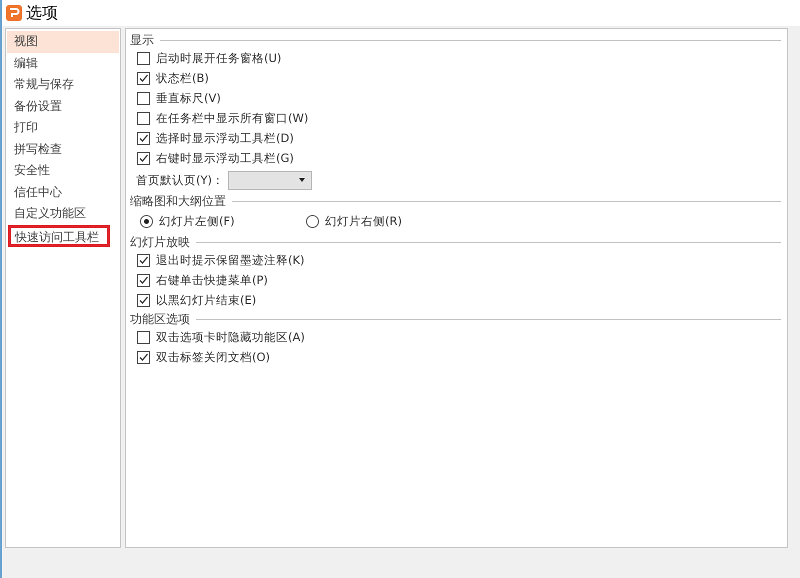  What do you see at coordinates (188, 98) in the screenshot?
I see `checkbox-label: 垂直标尺(V)` at bounding box center [188, 98].